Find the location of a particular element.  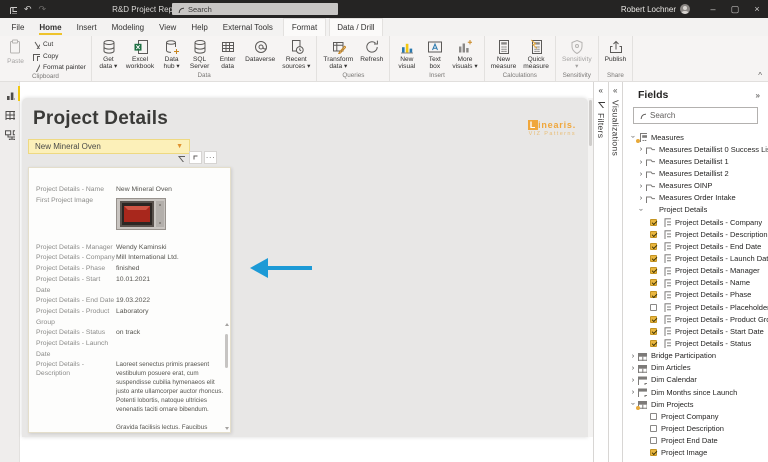

scrollbar-thumb is located at coordinates (226, 351).